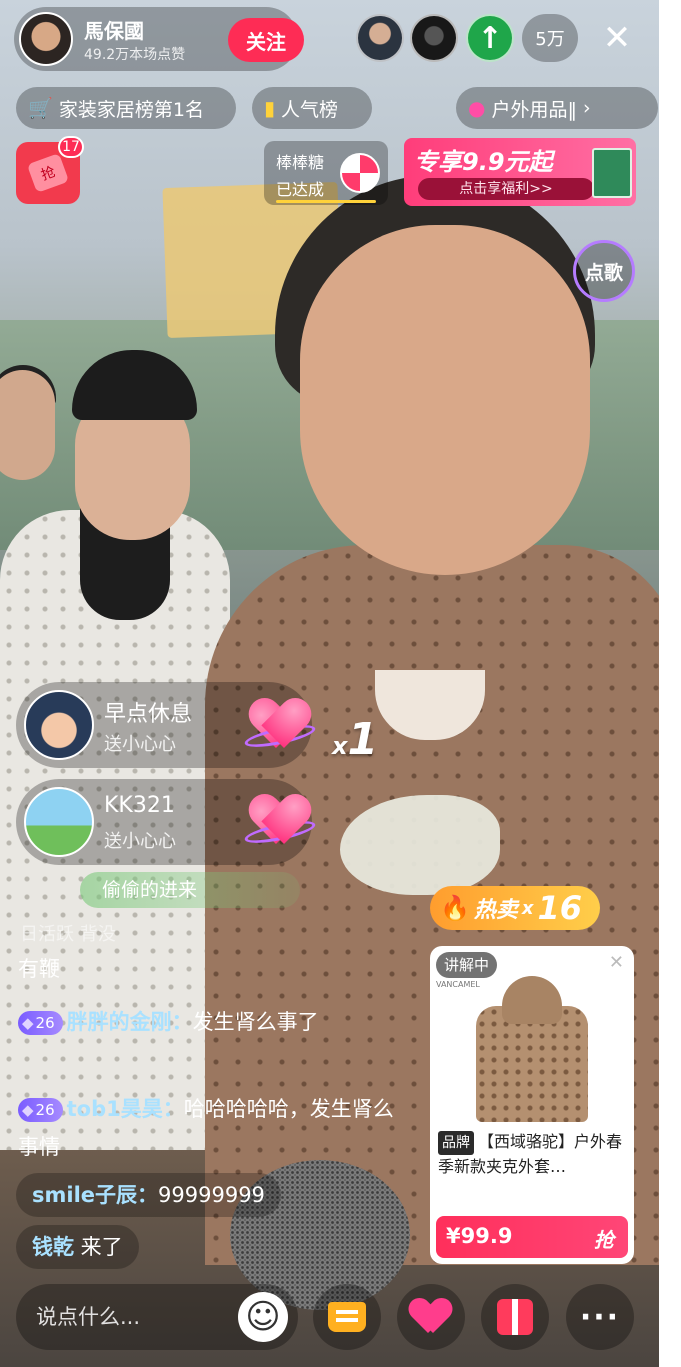 The height and width of the screenshot is (1367, 681). I want to click on like-button, so click(431, 1317).